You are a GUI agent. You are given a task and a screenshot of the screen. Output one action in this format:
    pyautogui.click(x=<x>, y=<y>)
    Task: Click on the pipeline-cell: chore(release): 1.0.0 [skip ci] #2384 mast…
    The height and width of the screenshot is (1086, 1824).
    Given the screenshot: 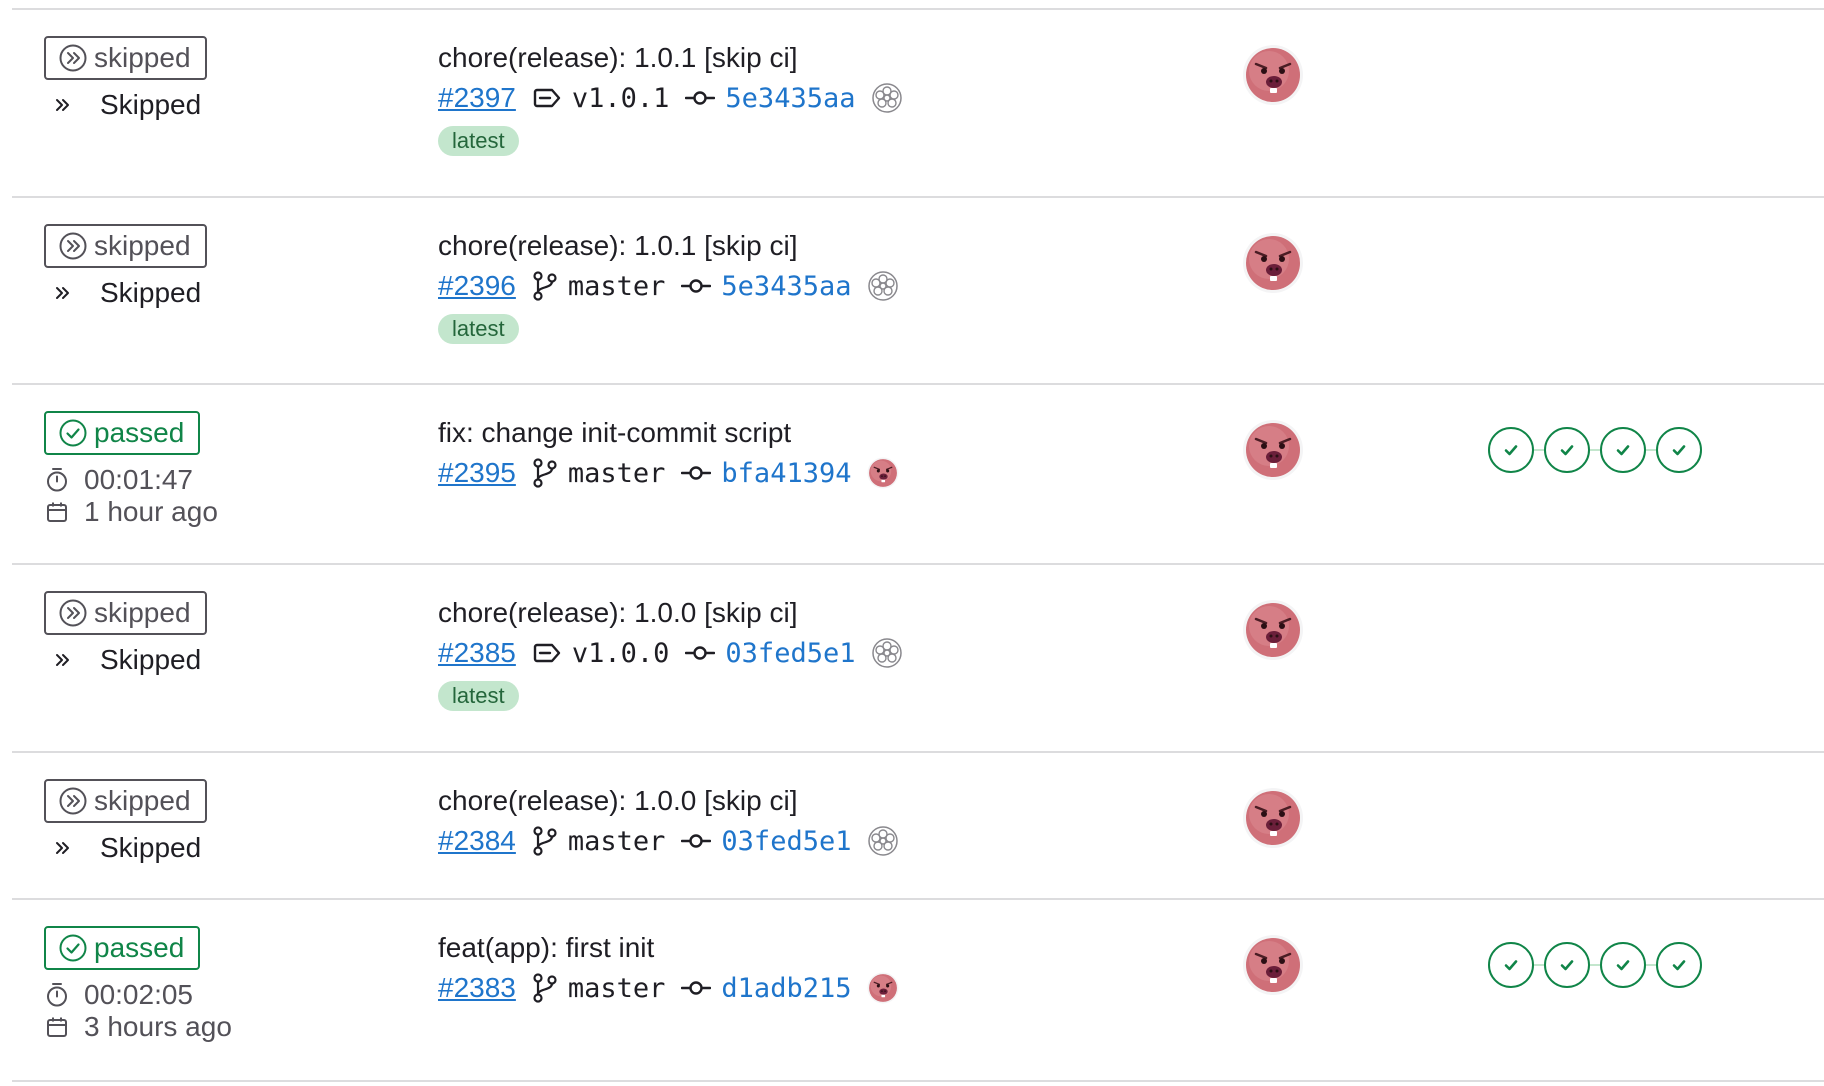 What is the action you would take?
    pyautogui.click(x=668, y=822)
    